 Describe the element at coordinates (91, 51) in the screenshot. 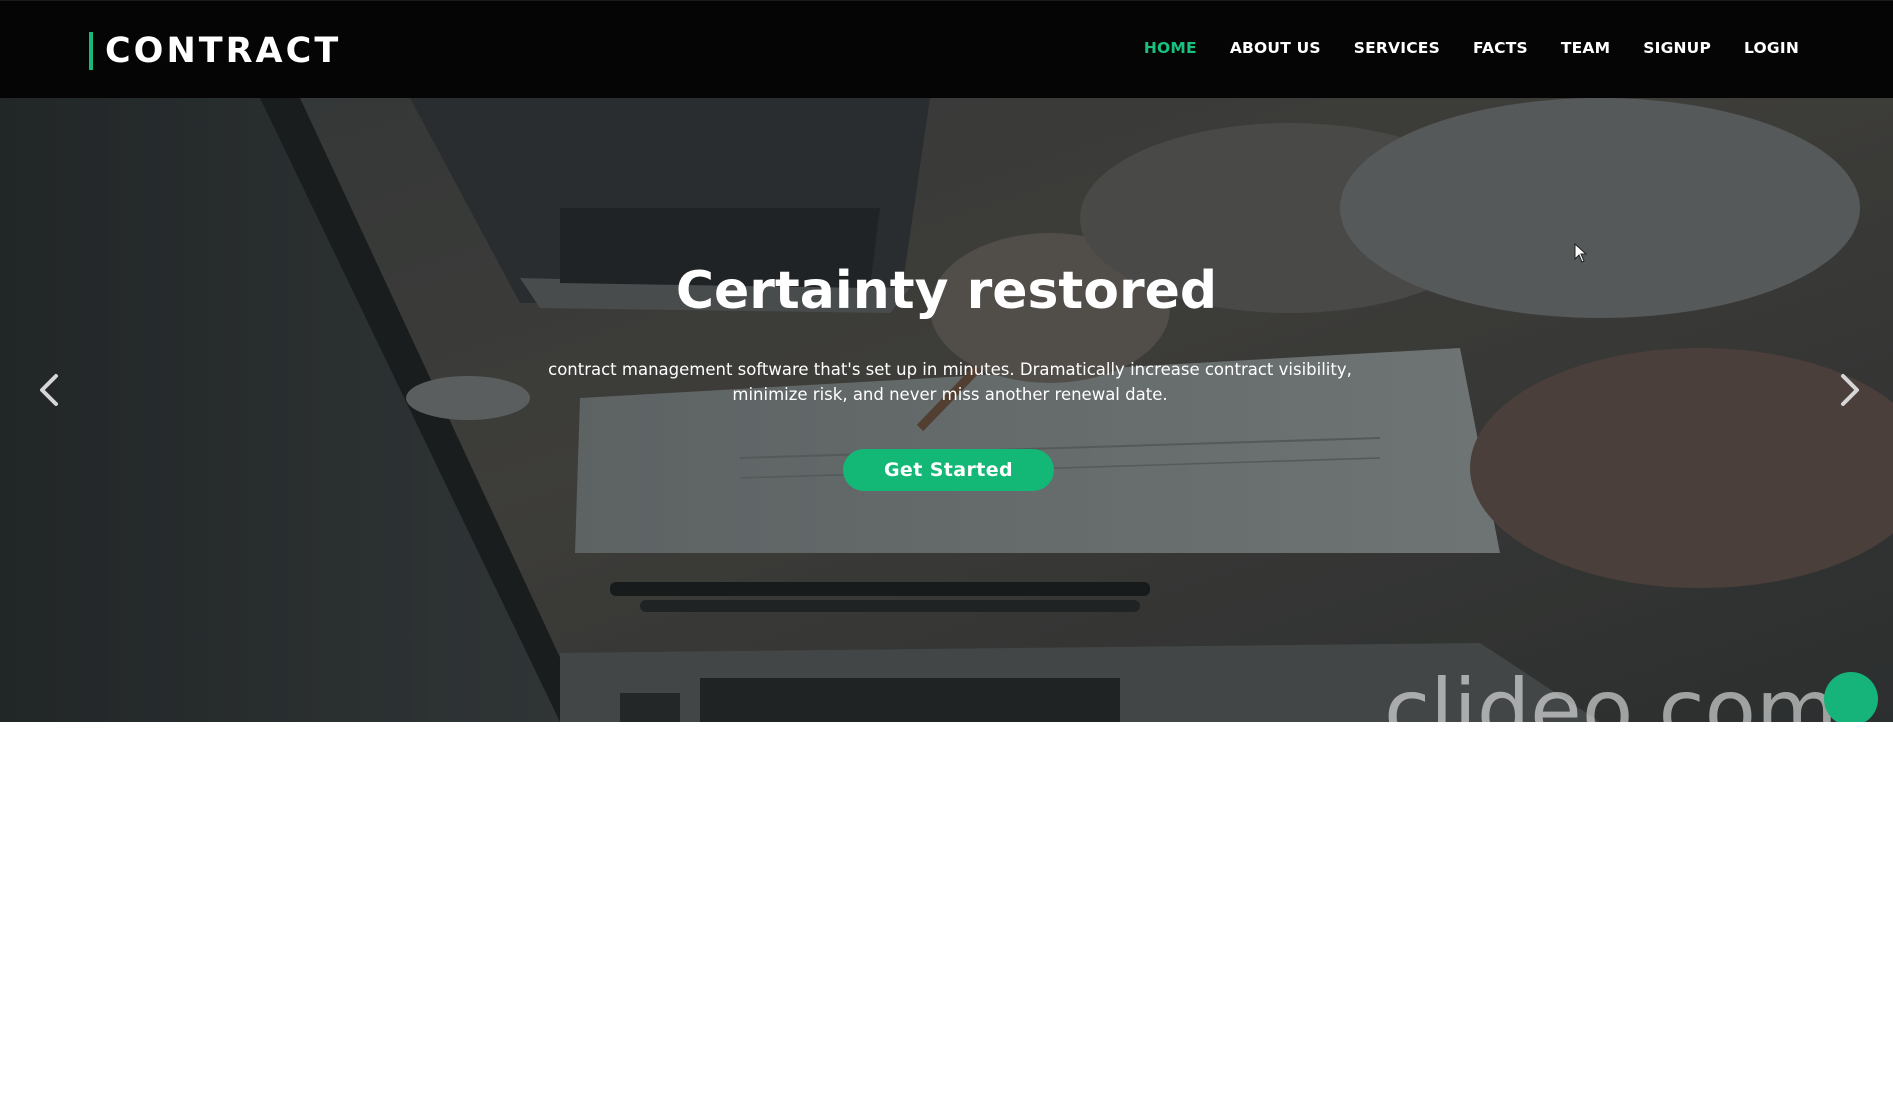

I see `brand-accent-bar` at that location.